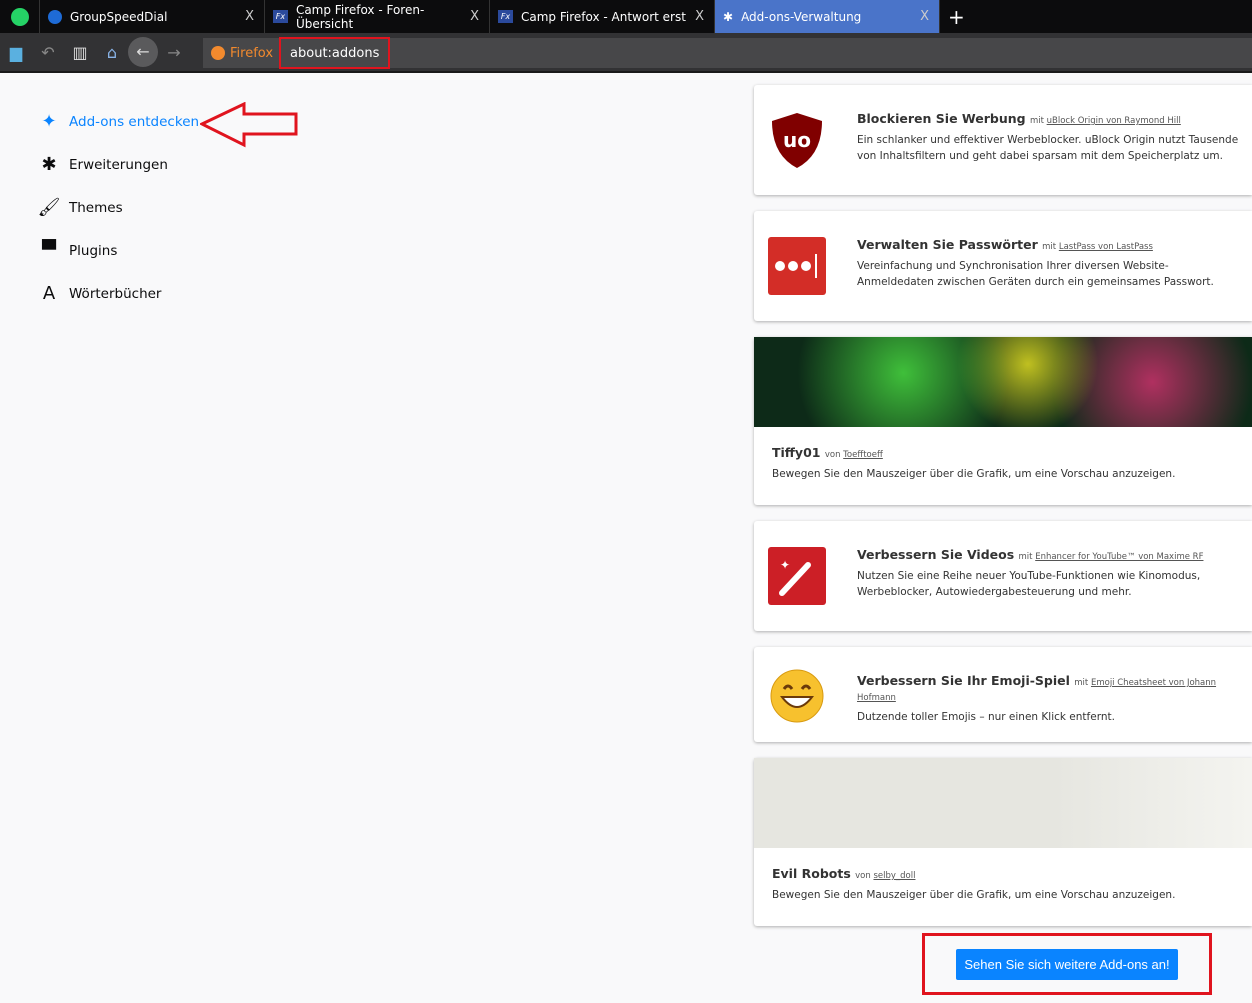  I want to click on tab-groupspeeddial: GroupSpeedDial X, so click(152, 16).